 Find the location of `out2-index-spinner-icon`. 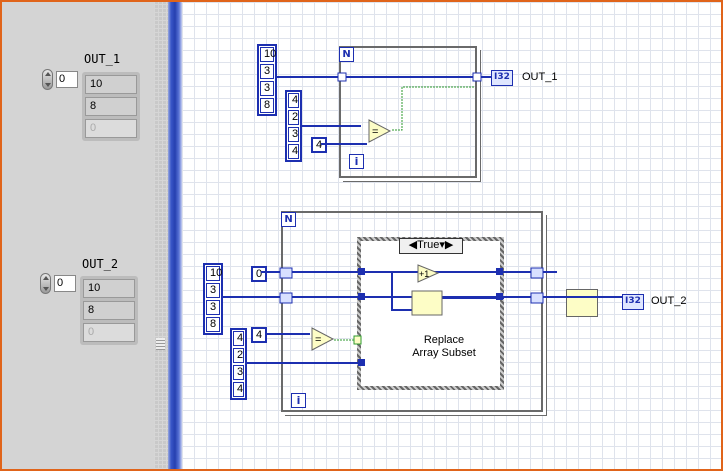

out2-index-spinner-icon is located at coordinates (45, 283).